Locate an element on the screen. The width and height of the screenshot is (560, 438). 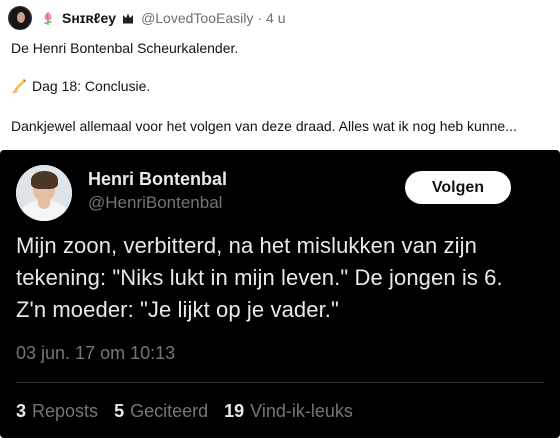
quotes-count: 5 is located at coordinates (119, 411).